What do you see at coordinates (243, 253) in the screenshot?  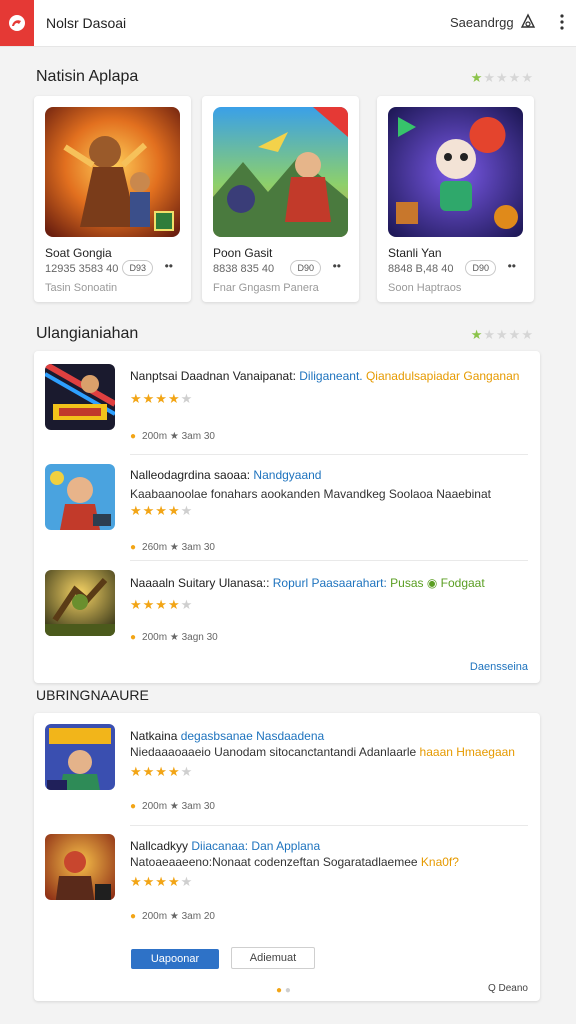 I see `featured-card-name: Poon Gasit` at bounding box center [243, 253].